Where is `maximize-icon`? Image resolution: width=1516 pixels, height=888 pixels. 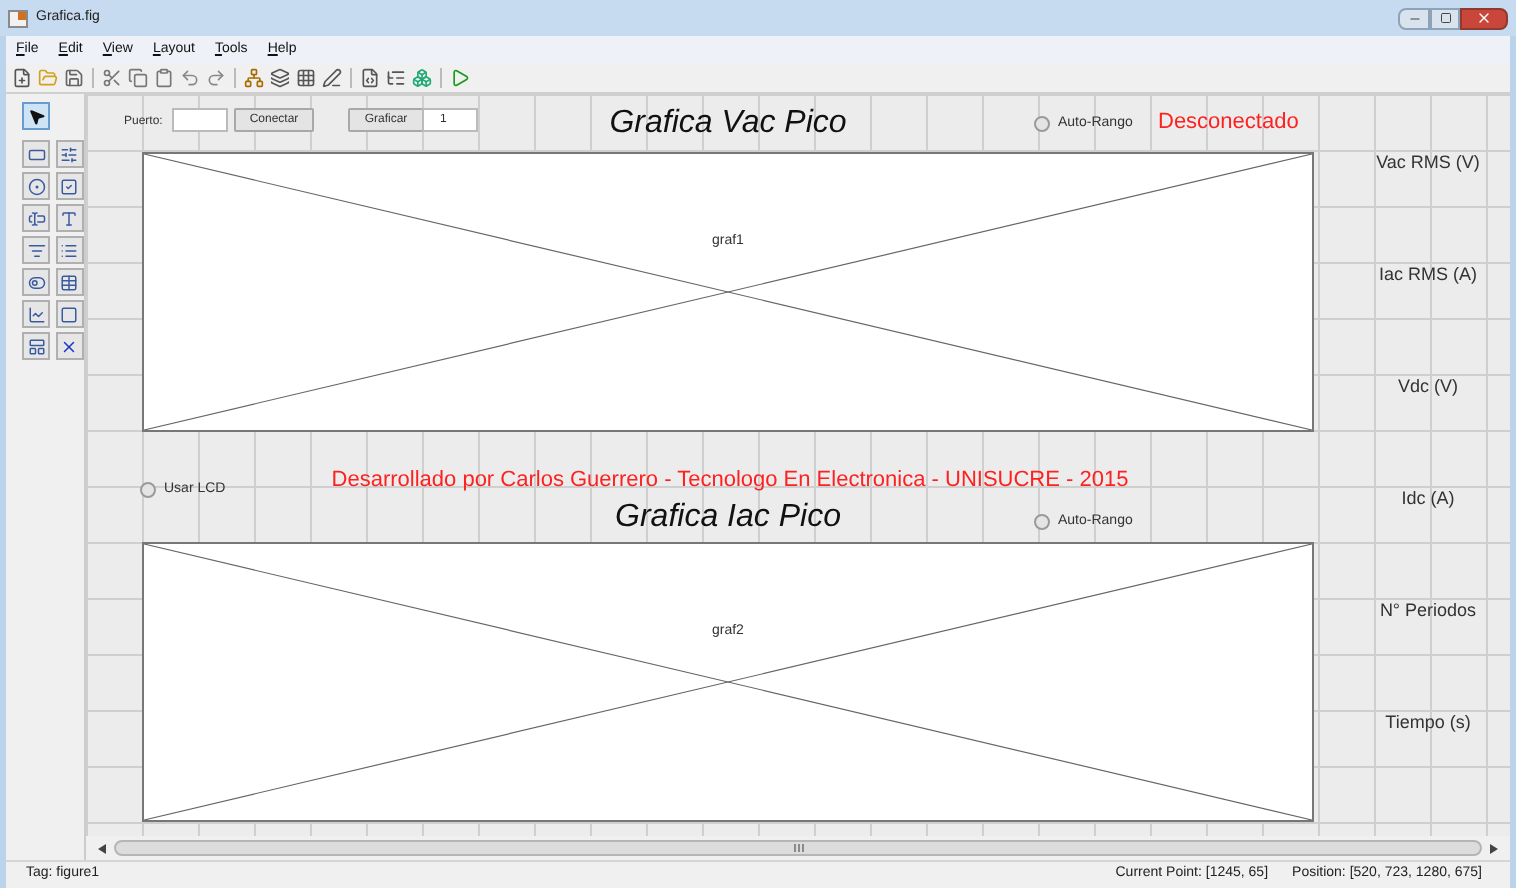
maximize-icon is located at coordinates (1445, 18).